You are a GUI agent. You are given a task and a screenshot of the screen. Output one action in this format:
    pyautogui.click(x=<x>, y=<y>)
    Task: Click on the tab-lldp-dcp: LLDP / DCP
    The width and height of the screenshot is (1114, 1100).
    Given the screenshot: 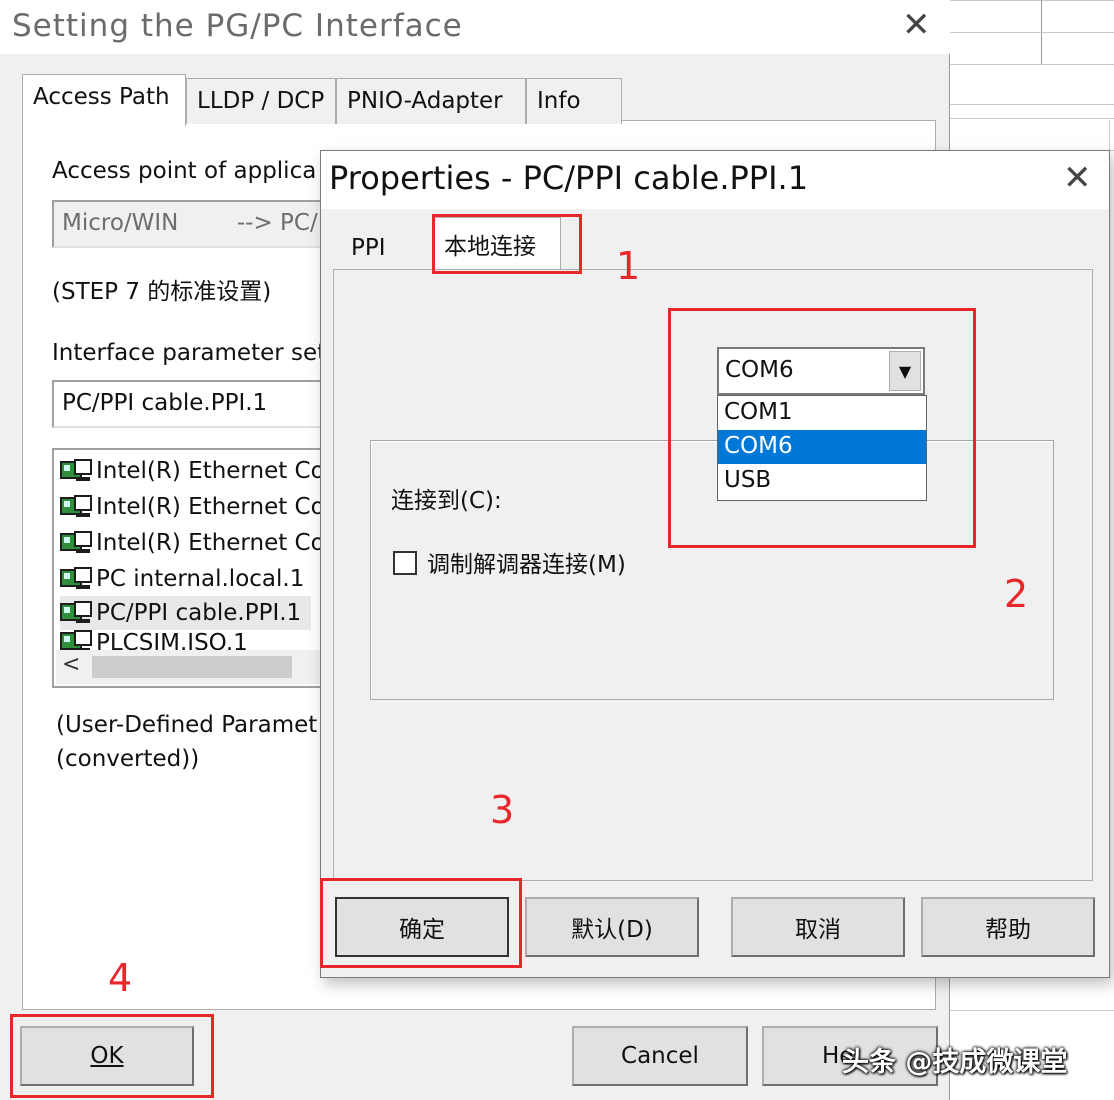 What is the action you would take?
    pyautogui.click(x=261, y=101)
    